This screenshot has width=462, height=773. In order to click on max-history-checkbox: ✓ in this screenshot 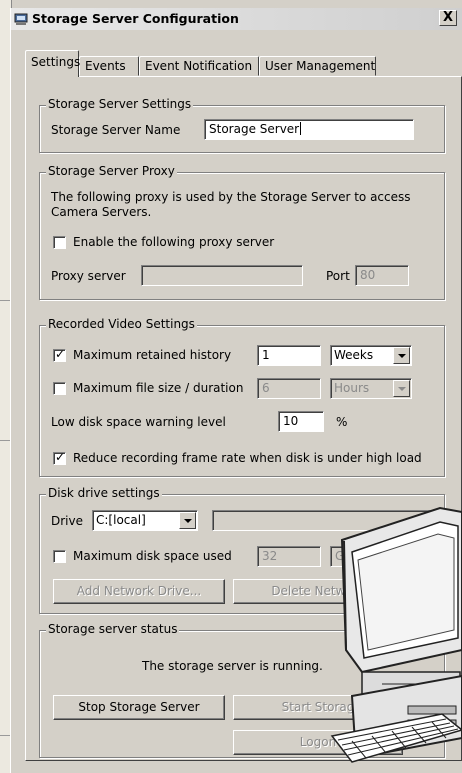, I will do `click(59, 354)`.